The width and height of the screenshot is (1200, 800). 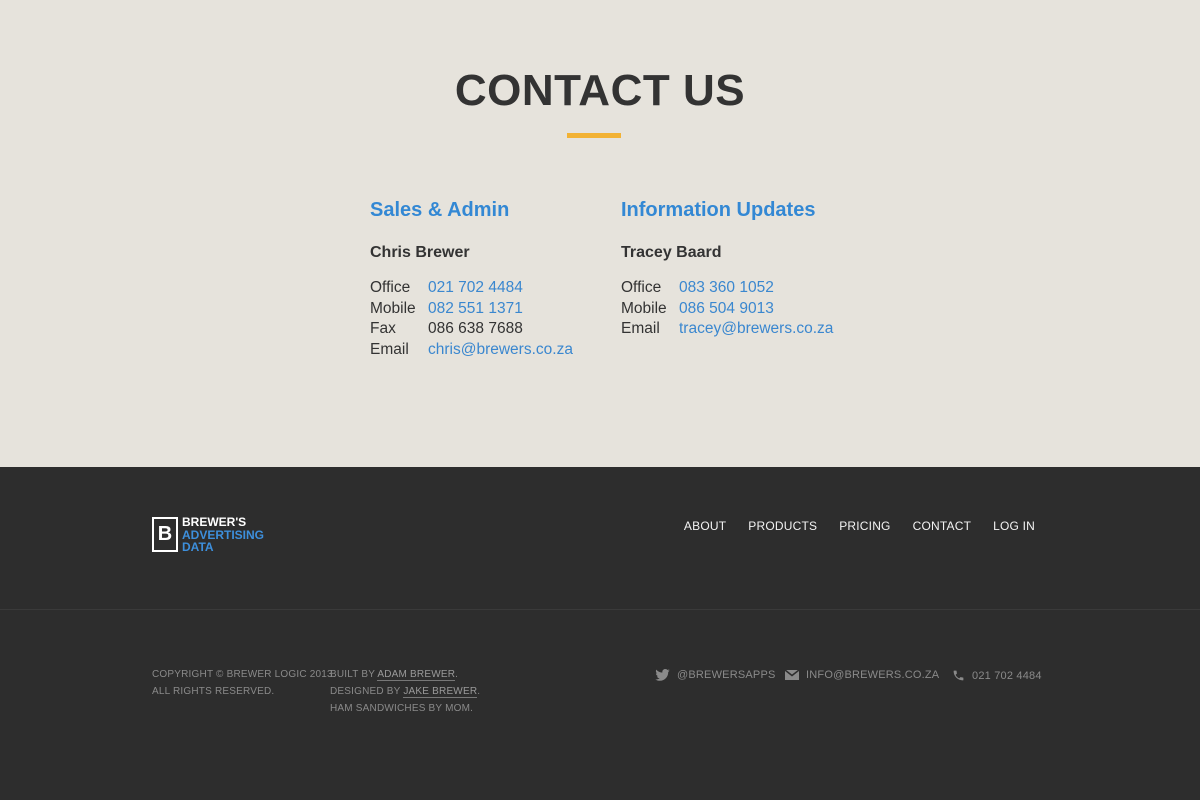 What do you see at coordinates (756, 329) in the screenshot?
I see `email-link: tracey@brewers.co.za` at bounding box center [756, 329].